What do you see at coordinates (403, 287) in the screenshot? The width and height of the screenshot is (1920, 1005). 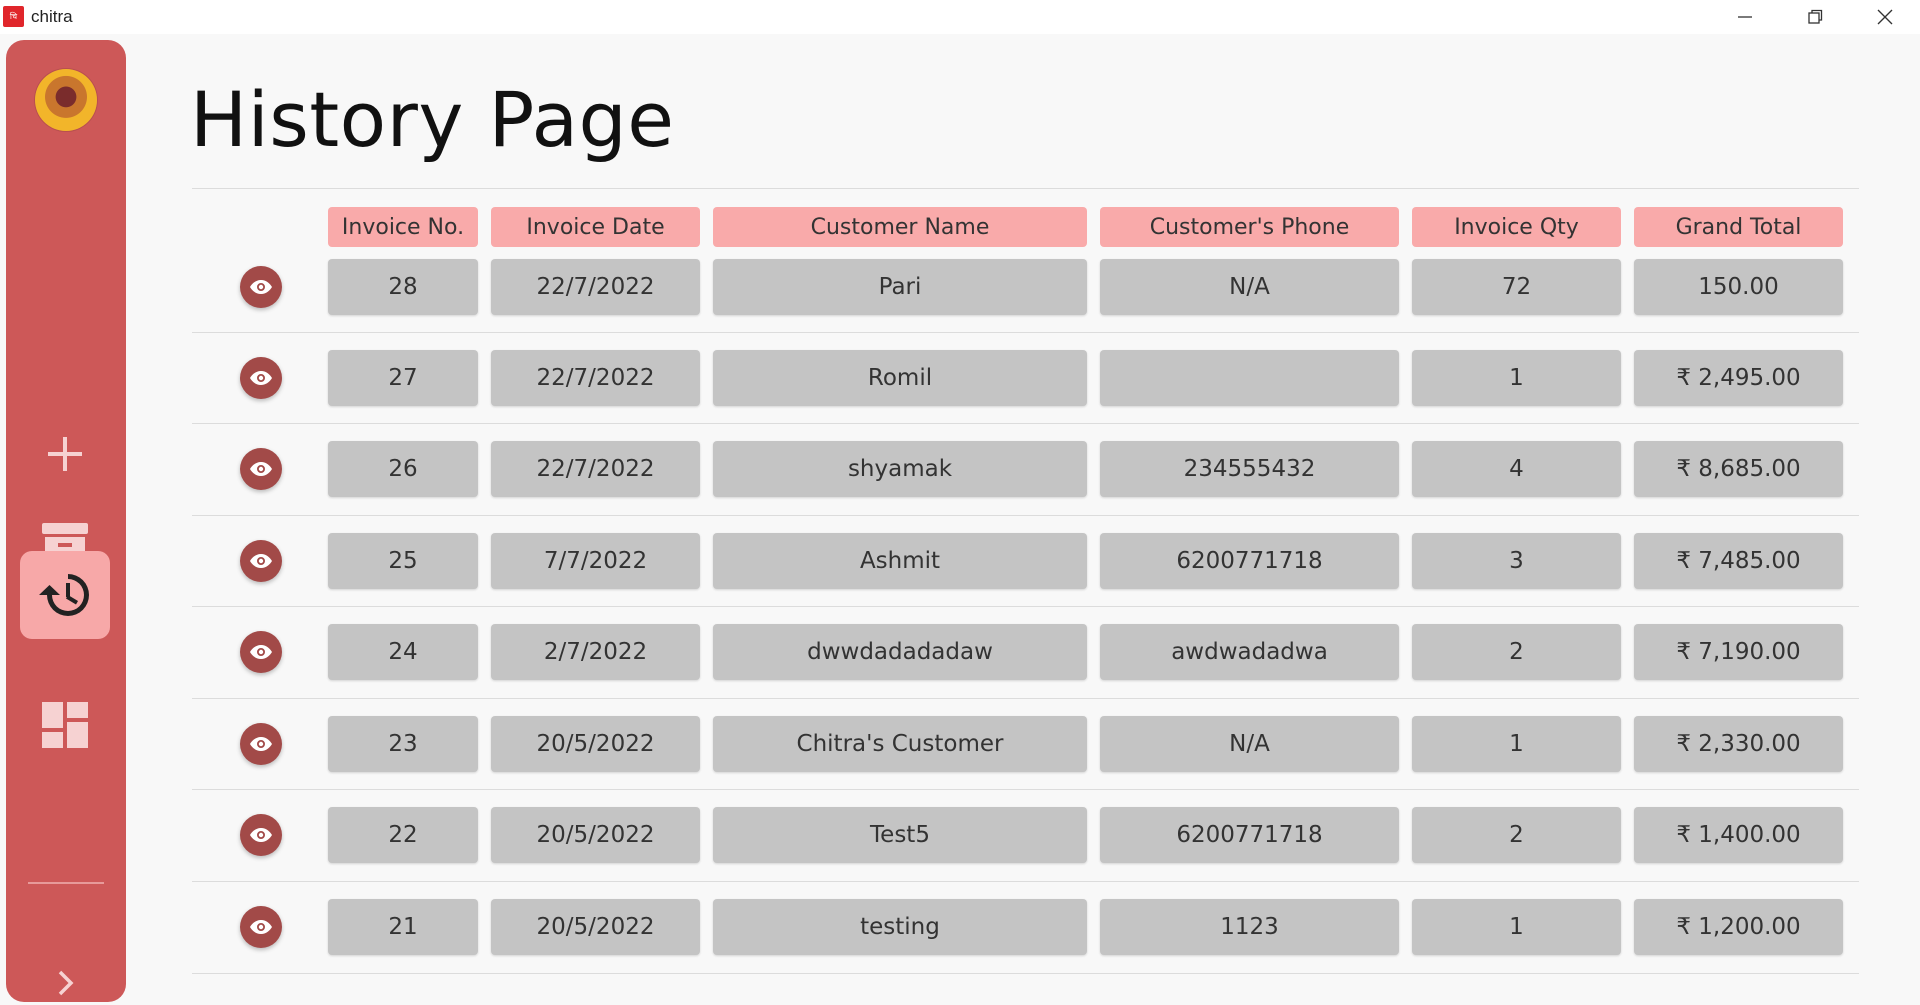 I see `cell-invoice-no: 28` at bounding box center [403, 287].